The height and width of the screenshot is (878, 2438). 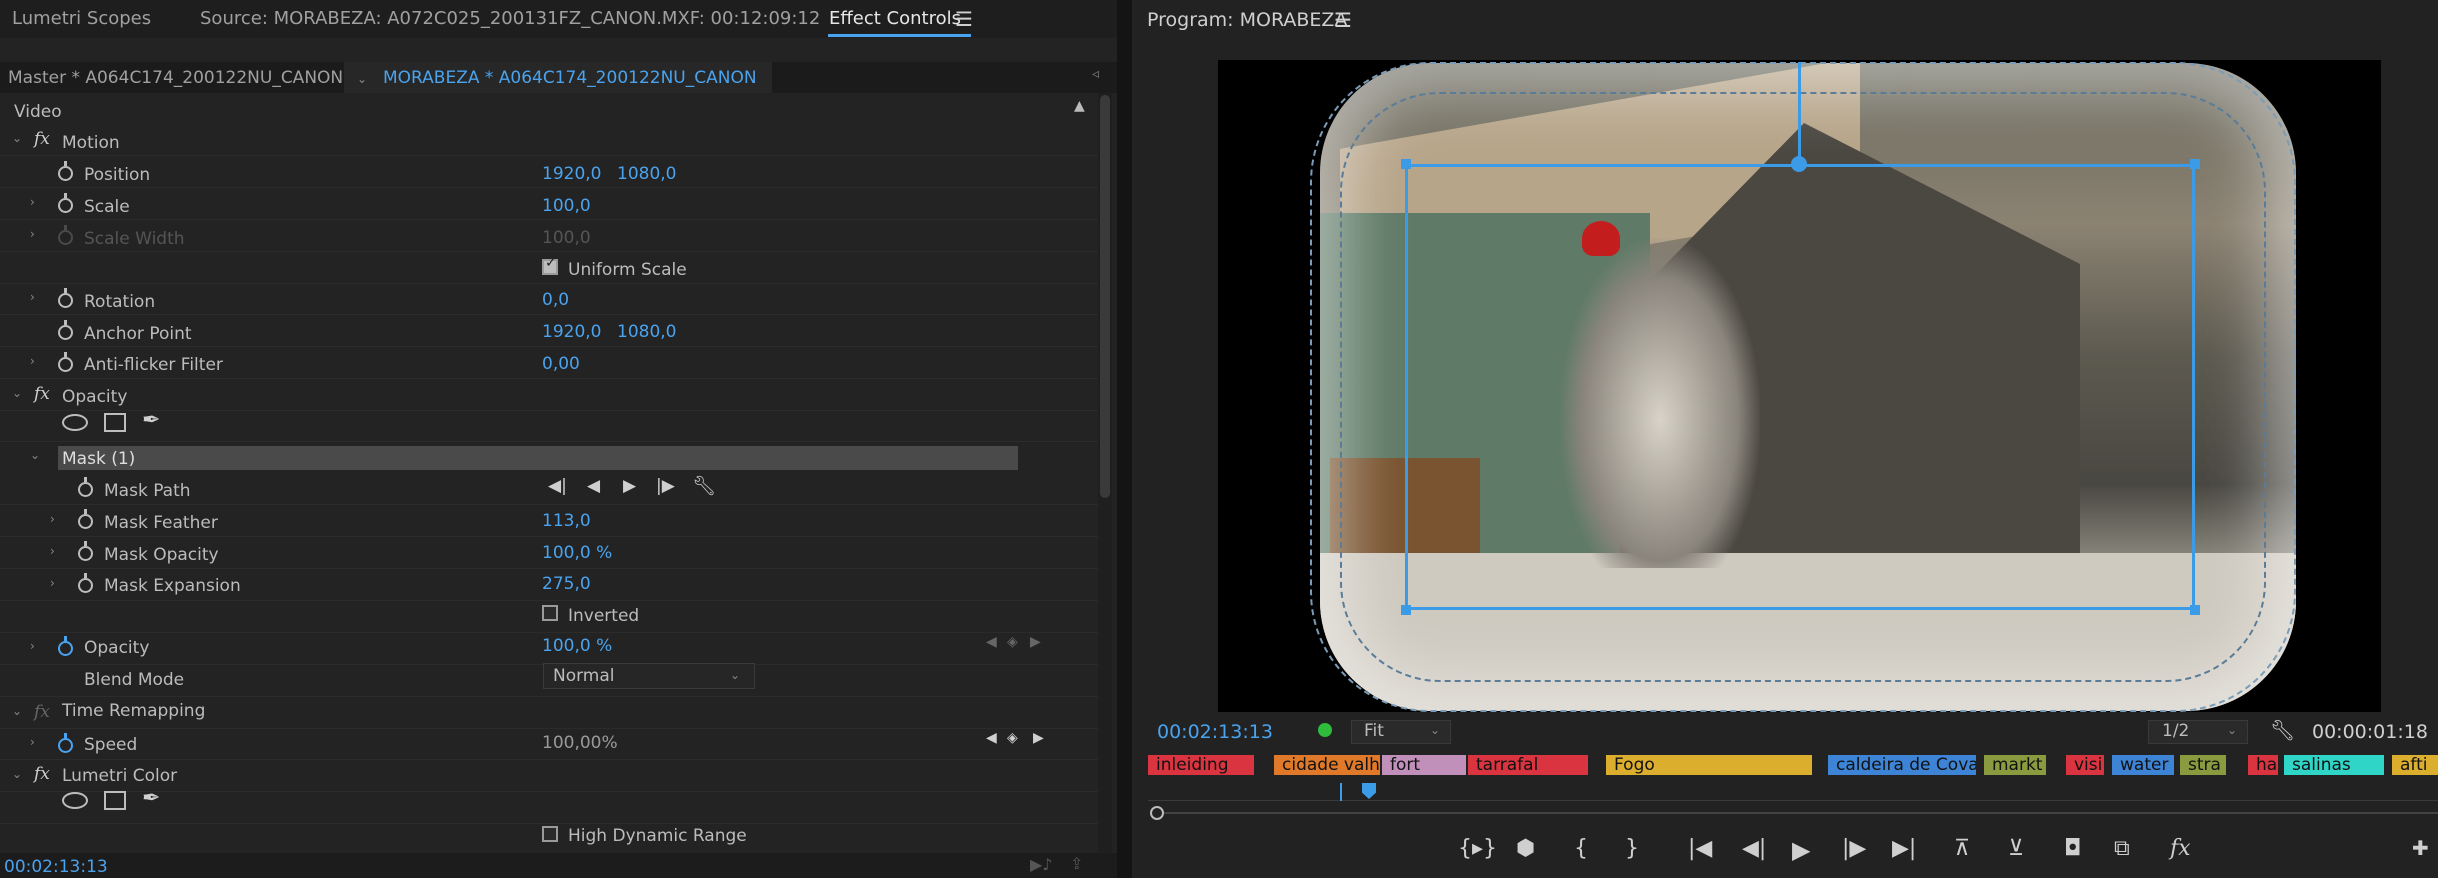 I want to click on collapse-panel-icon: ◃, so click(x=1095, y=74).